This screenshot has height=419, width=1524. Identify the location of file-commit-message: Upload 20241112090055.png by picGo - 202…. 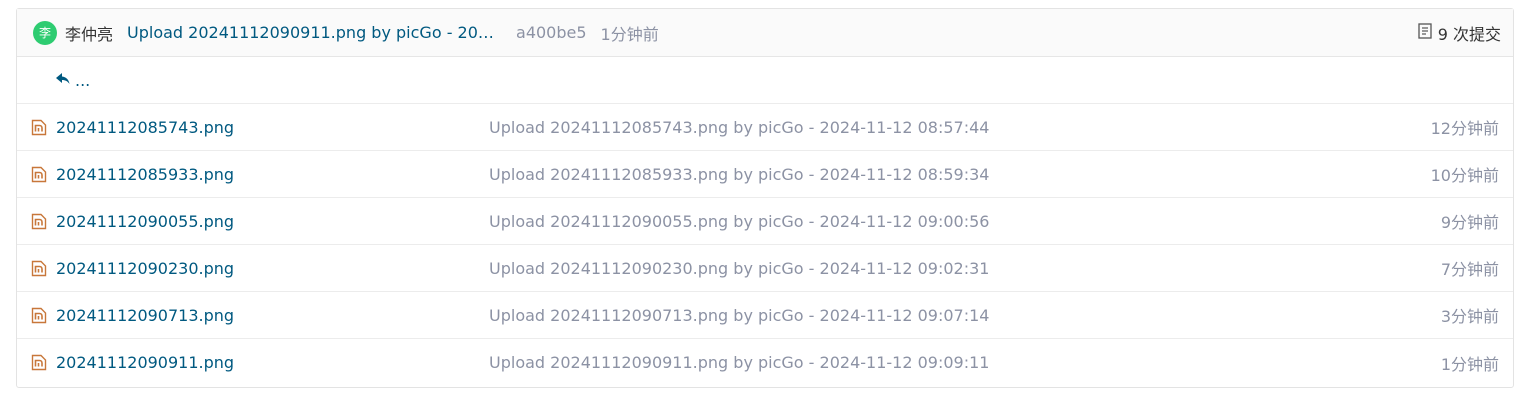
(965, 221).